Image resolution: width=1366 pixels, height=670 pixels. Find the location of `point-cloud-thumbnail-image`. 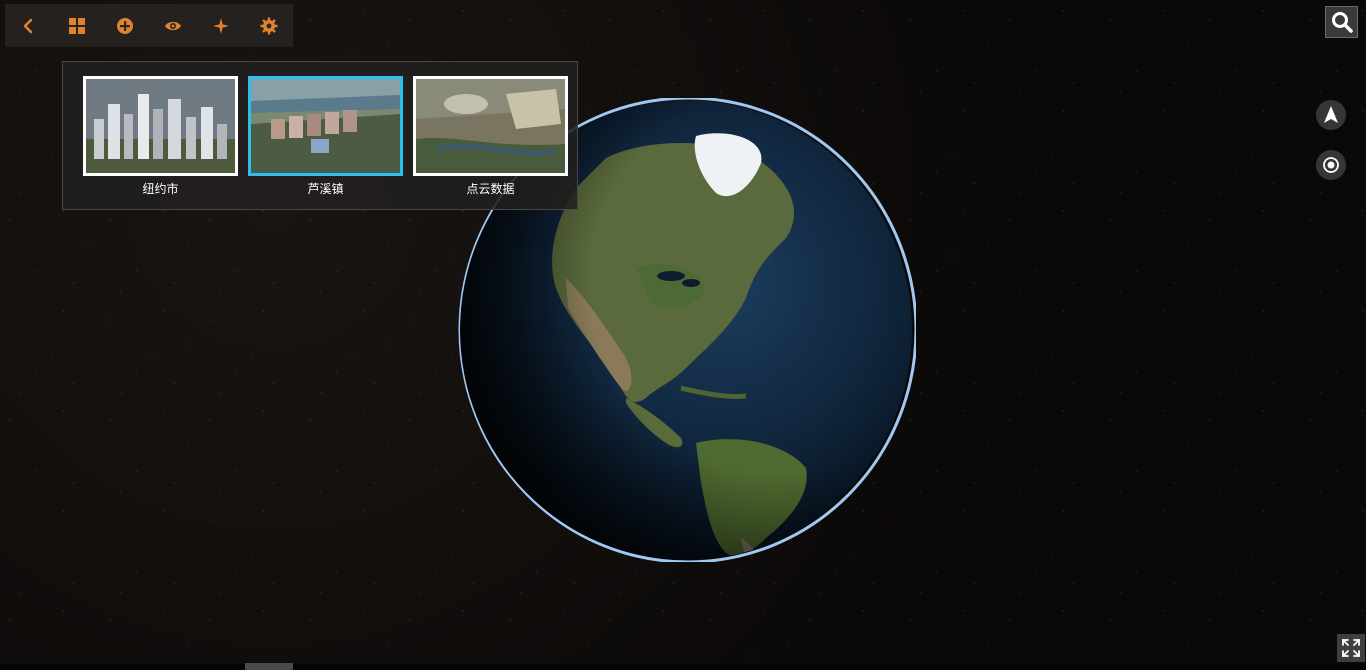

point-cloud-thumbnail-image is located at coordinates (490, 126).